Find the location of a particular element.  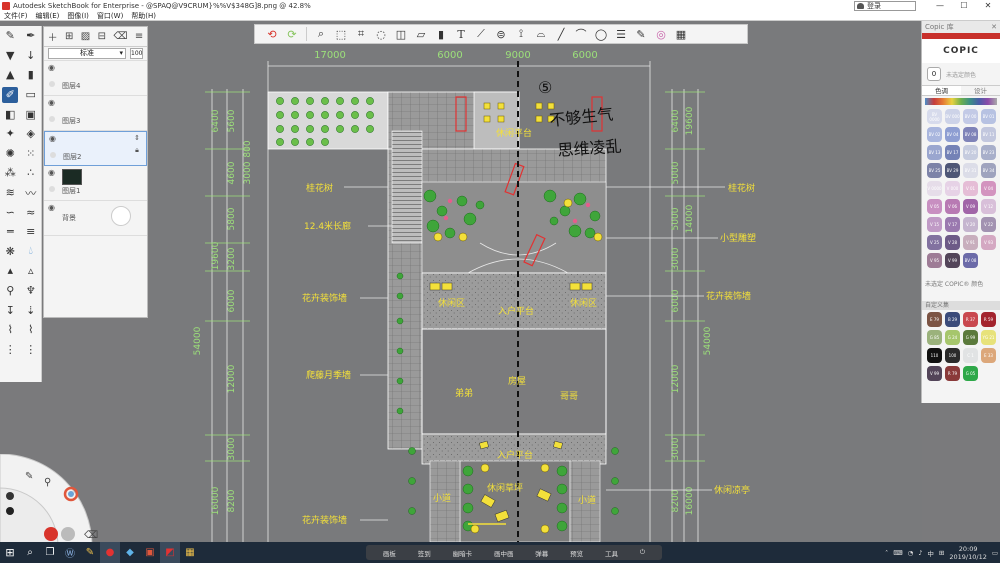

spray-brush-icon: ⁂ is located at coordinates (10, 173).